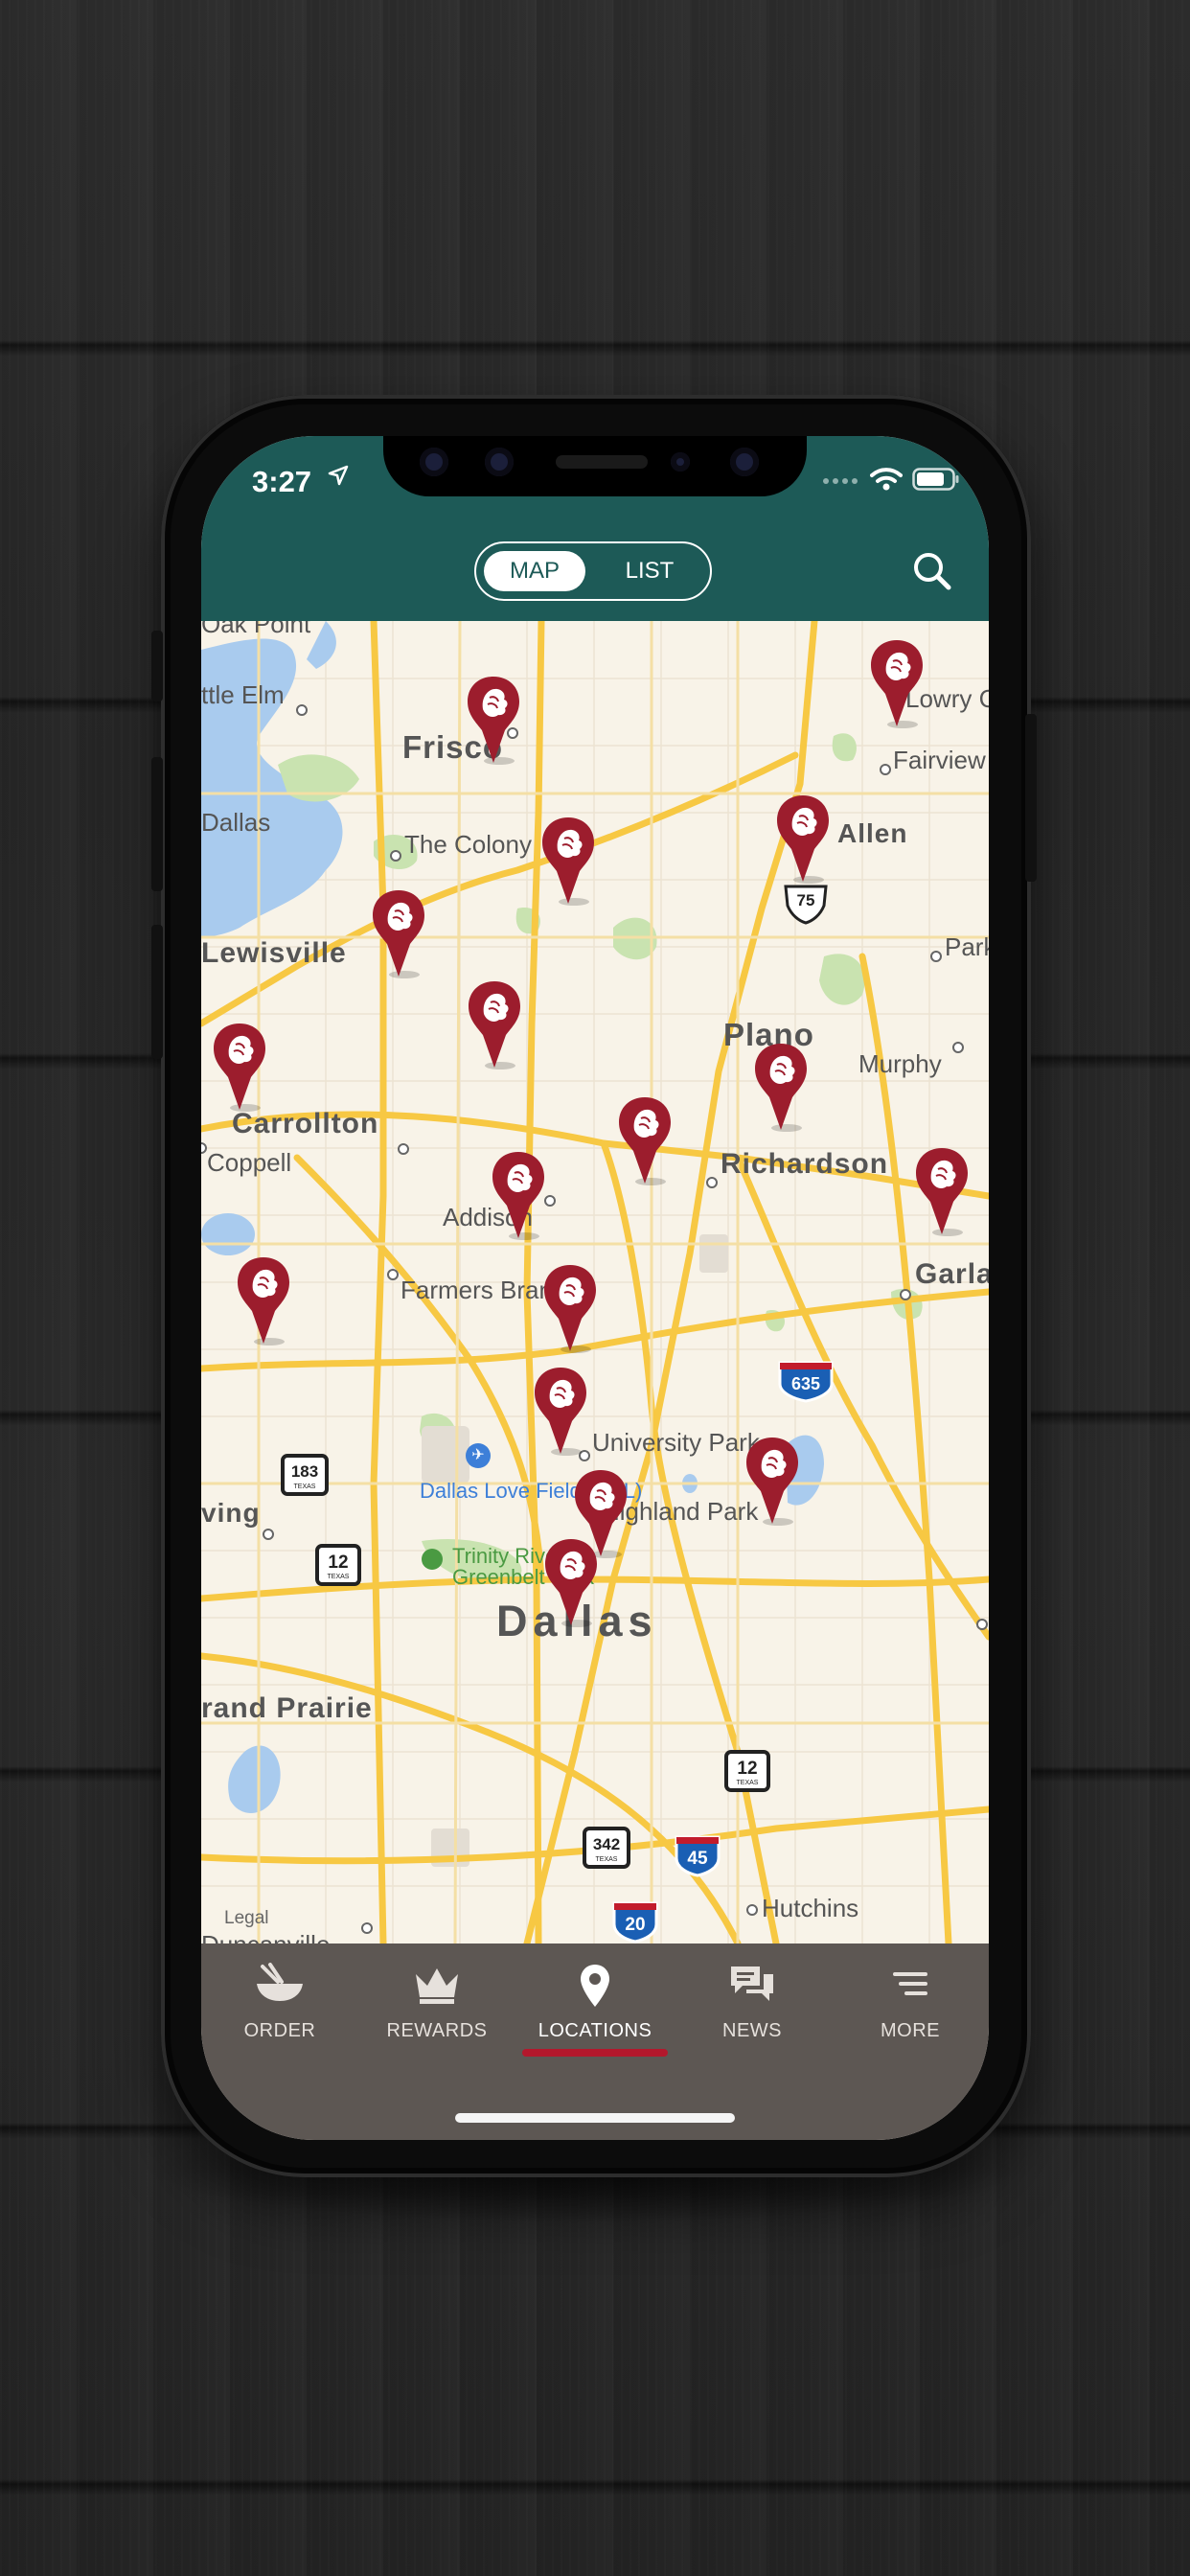 Image resolution: width=1190 pixels, height=2576 pixels. What do you see at coordinates (231, 1513) in the screenshot?
I see `place-label: ving` at bounding box center [231, 1513].